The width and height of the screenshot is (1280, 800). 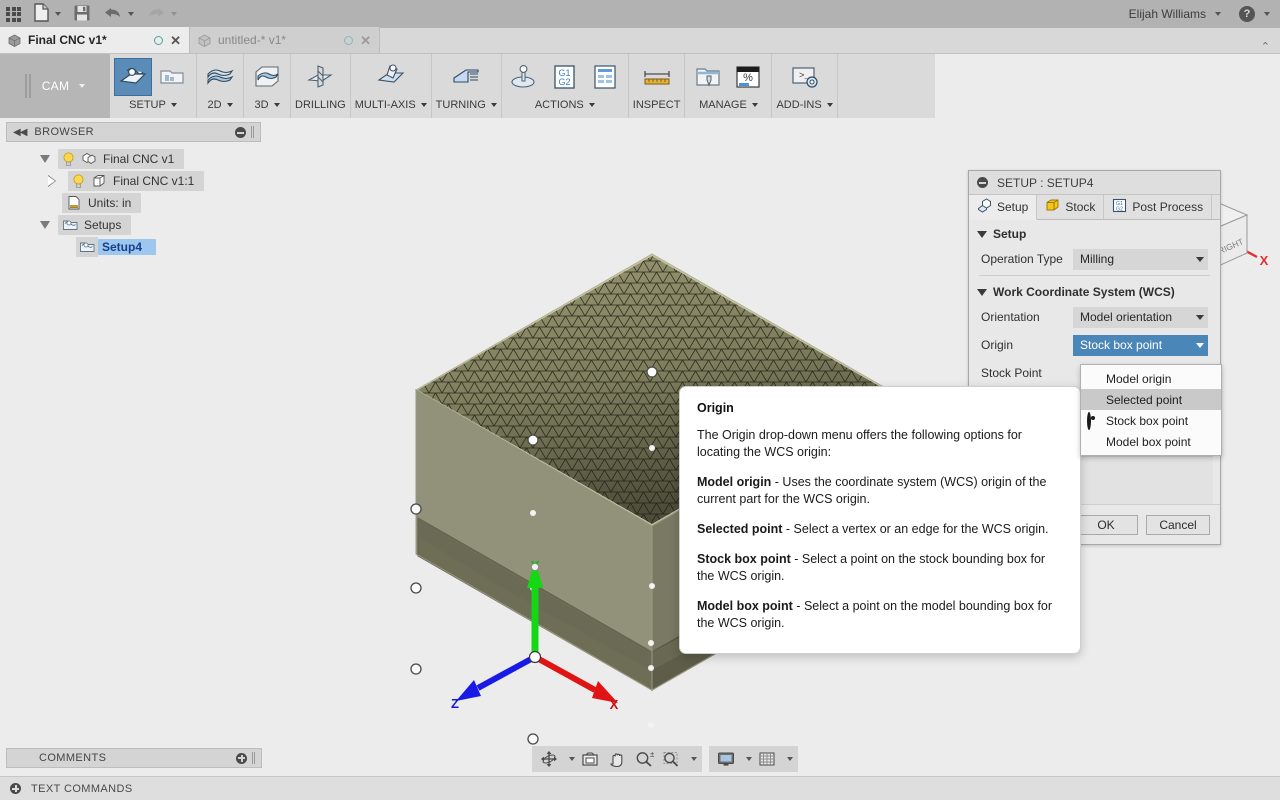 What do you see at coordinates (708, 77) in the screenshot?
I see `tool-library-button` at bounding box center [708, 77].